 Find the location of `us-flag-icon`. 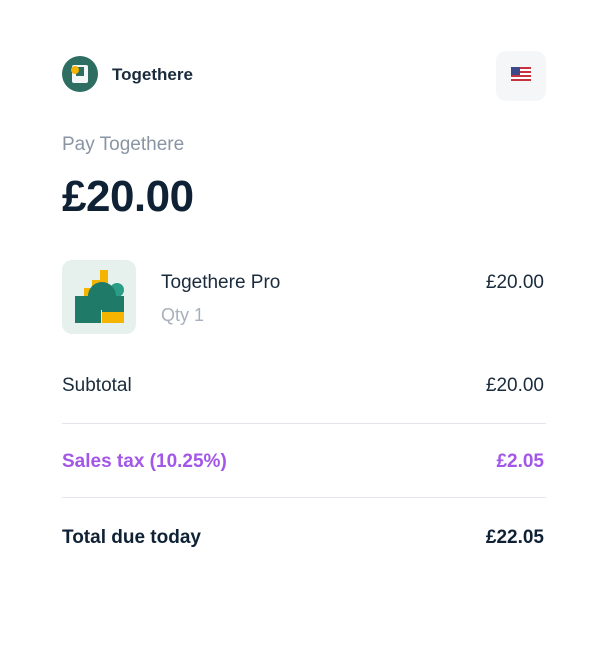

us-flag-icon is located at coordinates (521, 76).